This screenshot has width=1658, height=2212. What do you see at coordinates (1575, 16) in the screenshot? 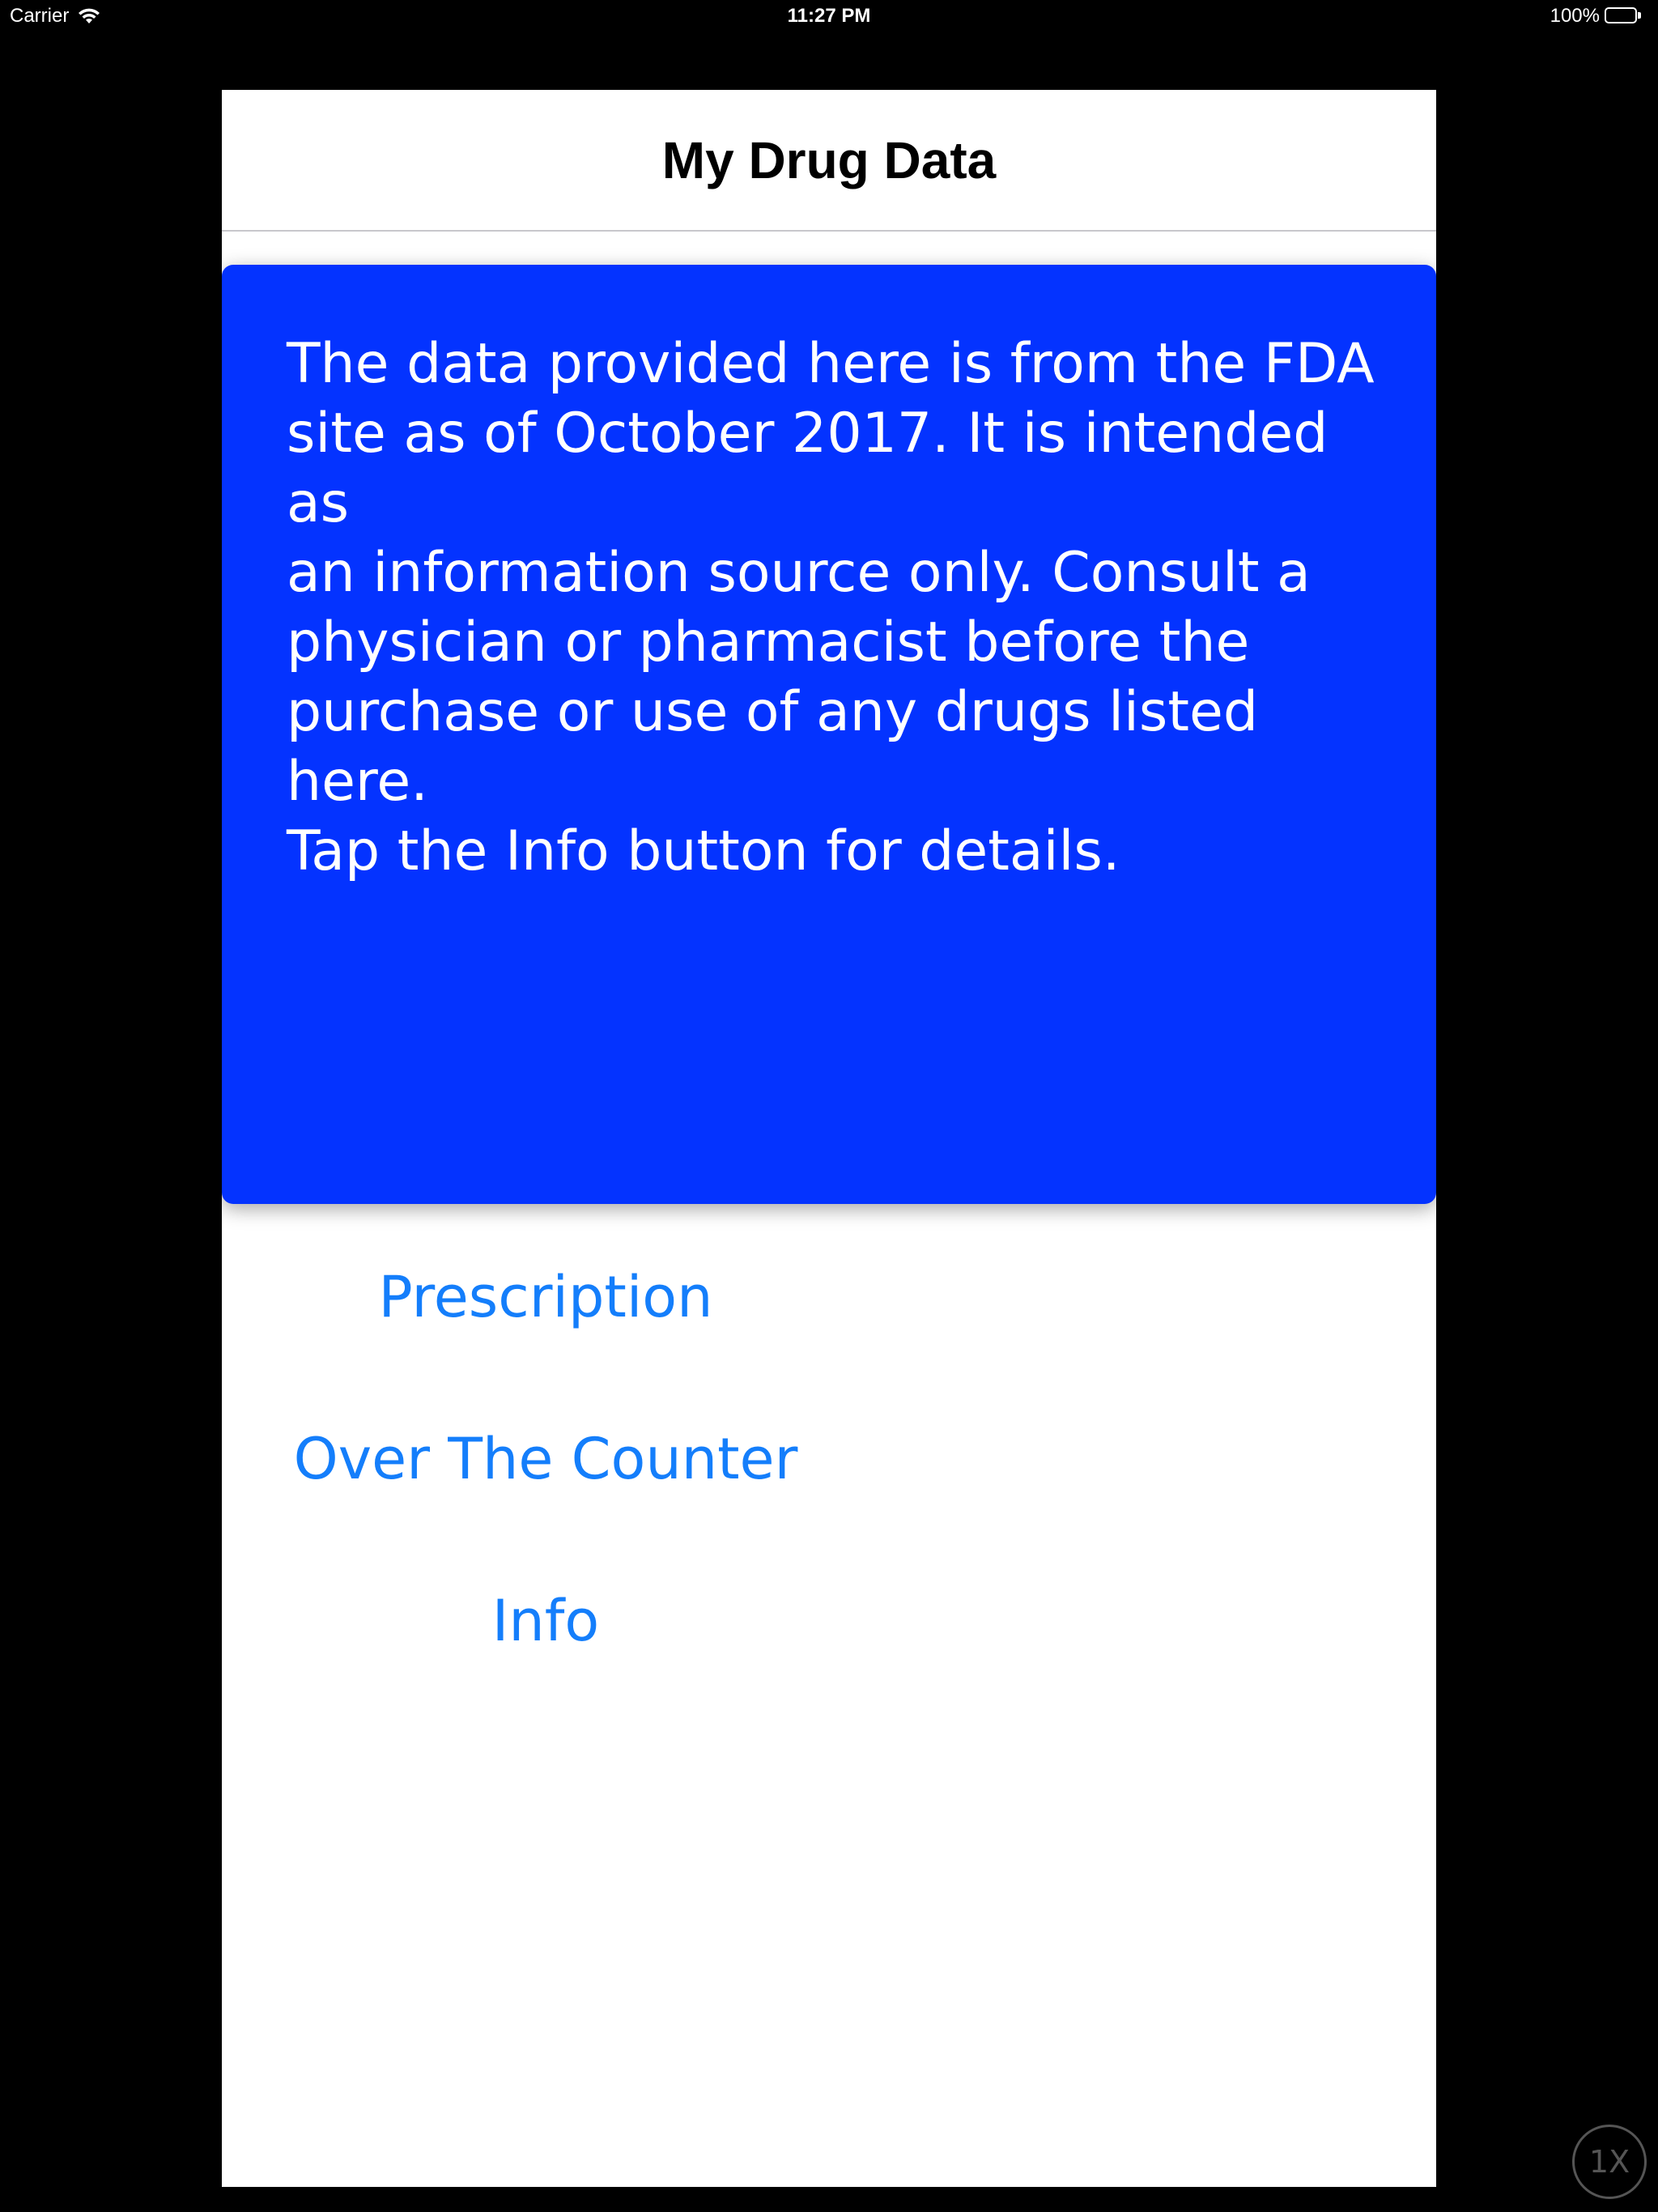
I see `battery-percentage: 100%` at bounding box center [1575, 16].